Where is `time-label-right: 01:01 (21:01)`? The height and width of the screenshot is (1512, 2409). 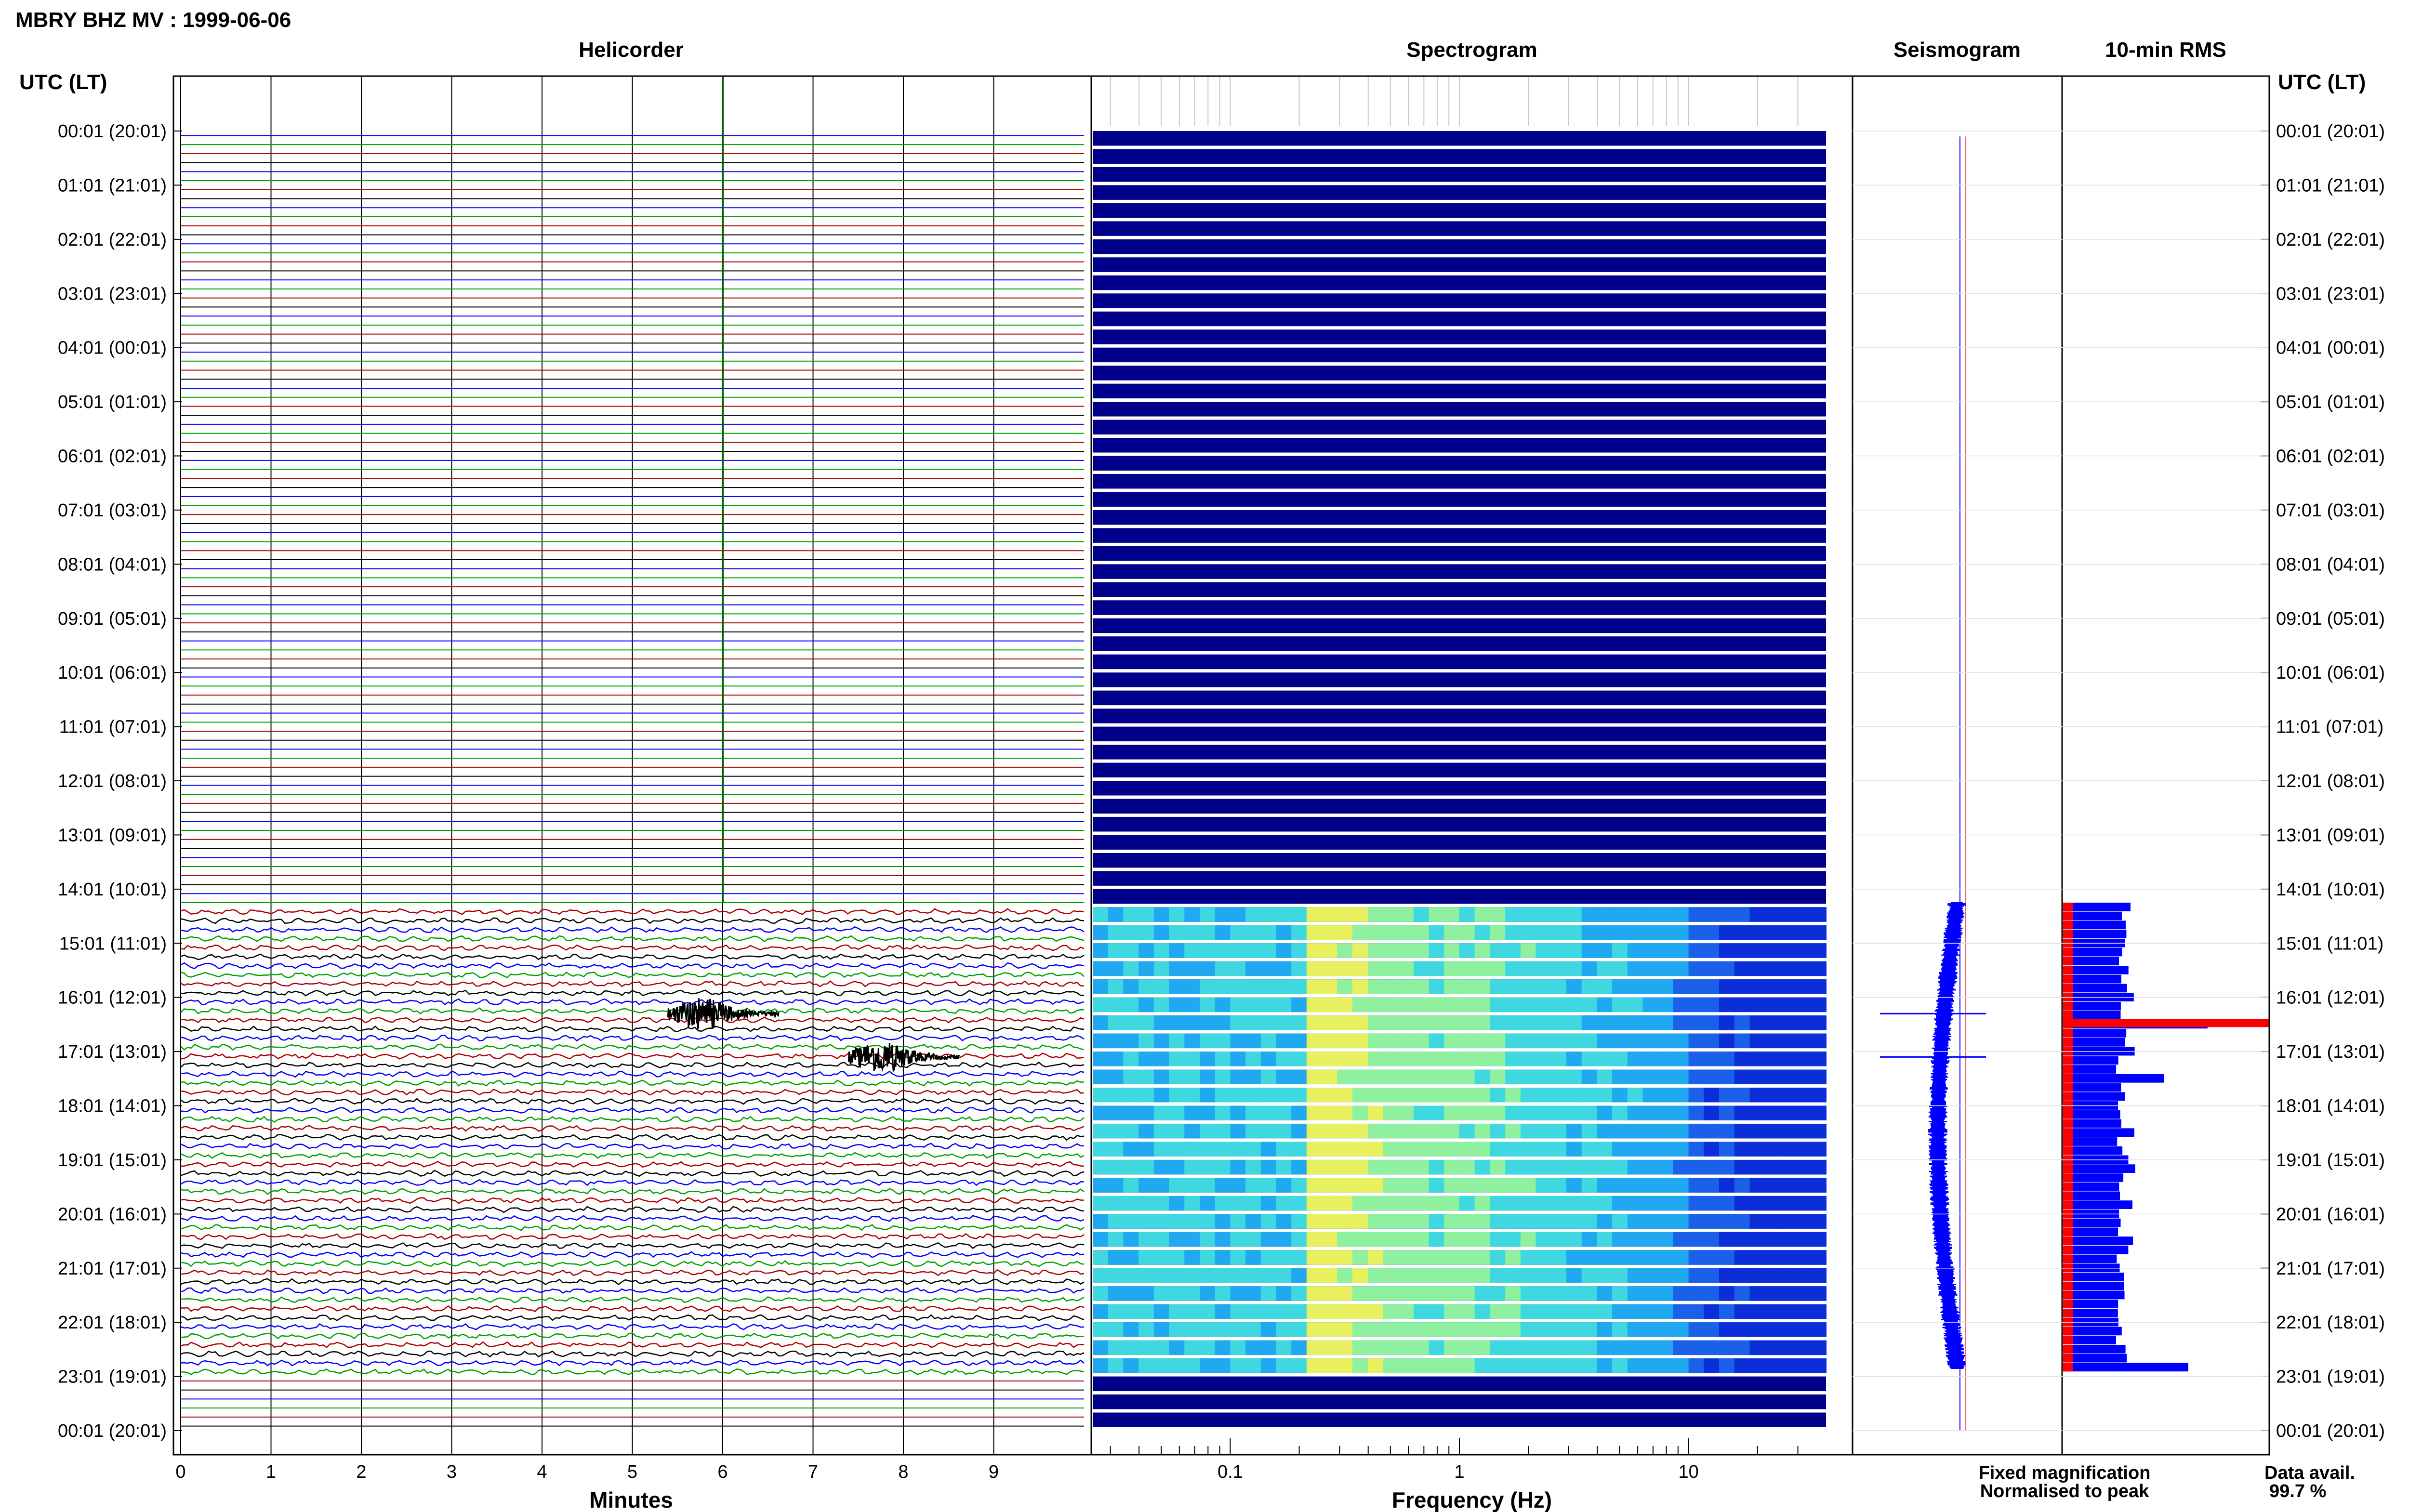 time-label-right: 01:01 (21:01) is located at coordinates (2330, 185).